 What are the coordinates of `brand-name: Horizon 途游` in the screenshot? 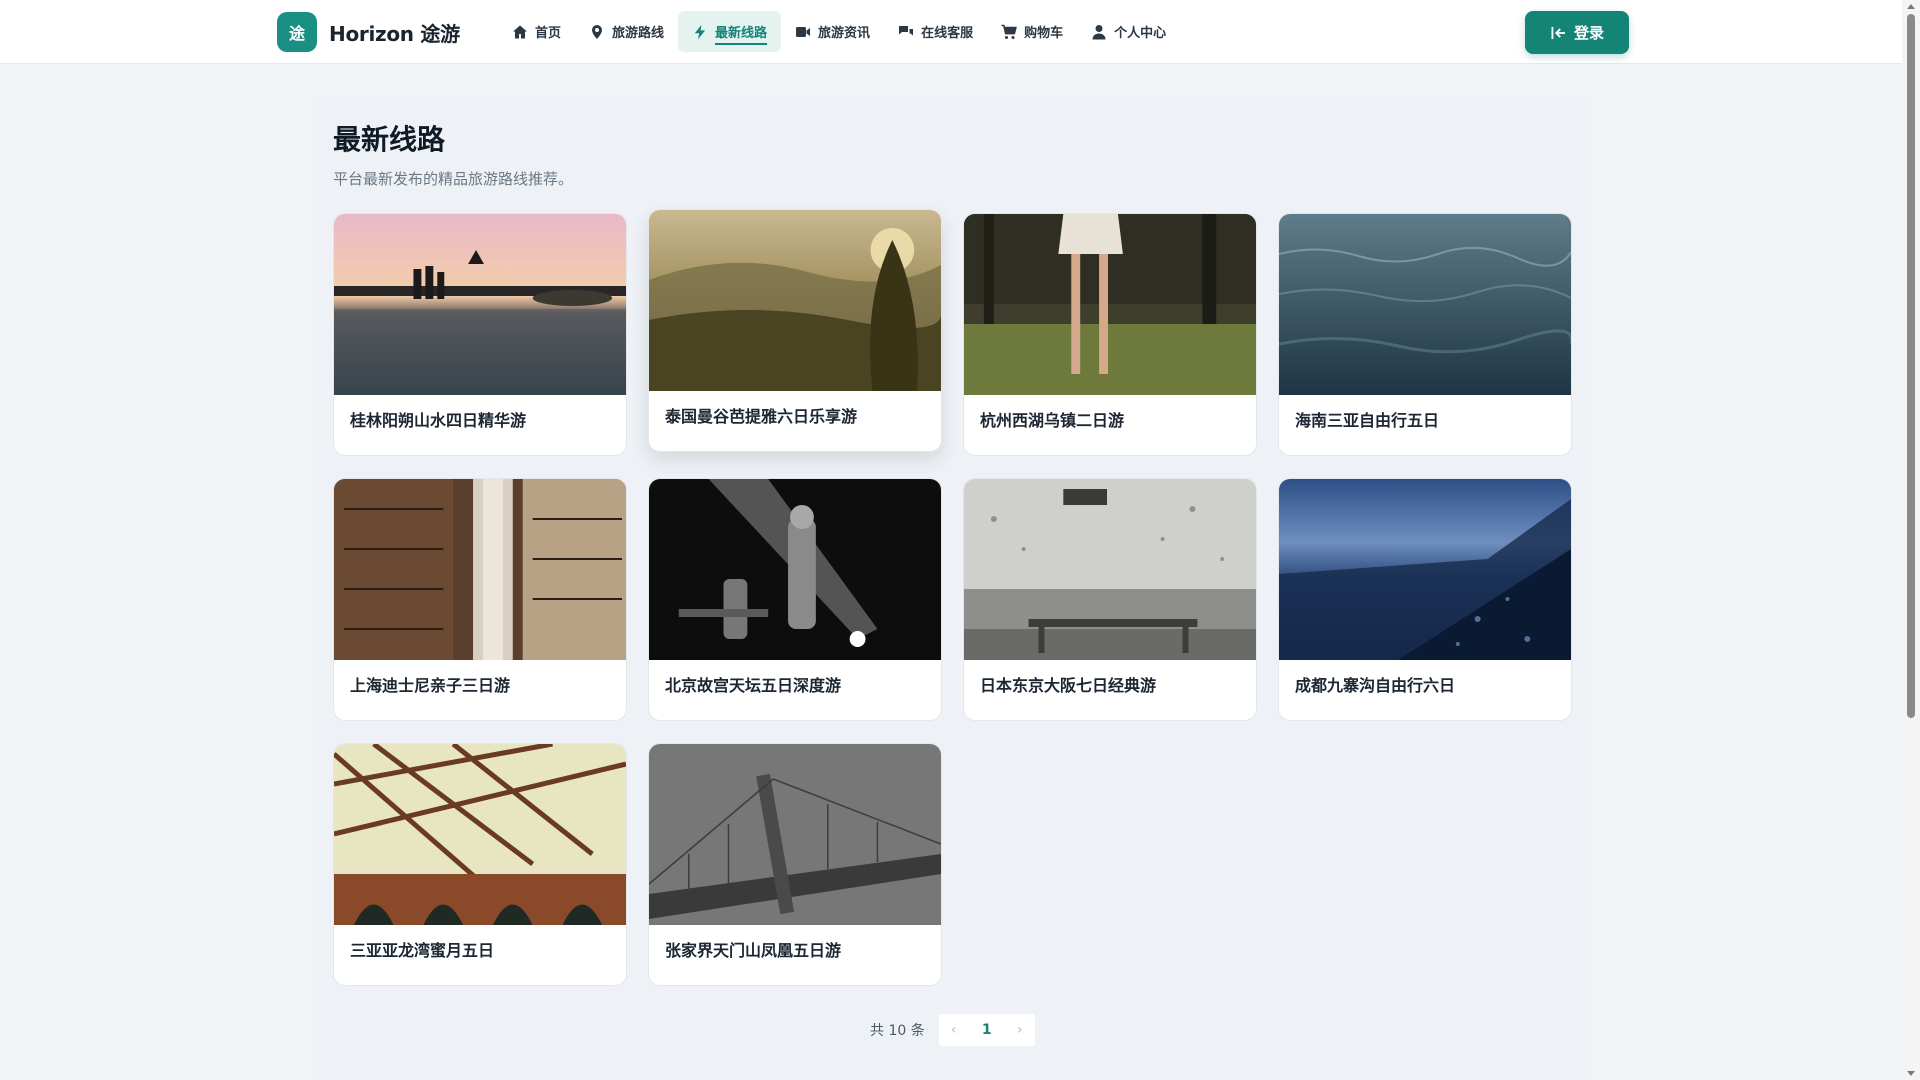 It's located at (394, 33).